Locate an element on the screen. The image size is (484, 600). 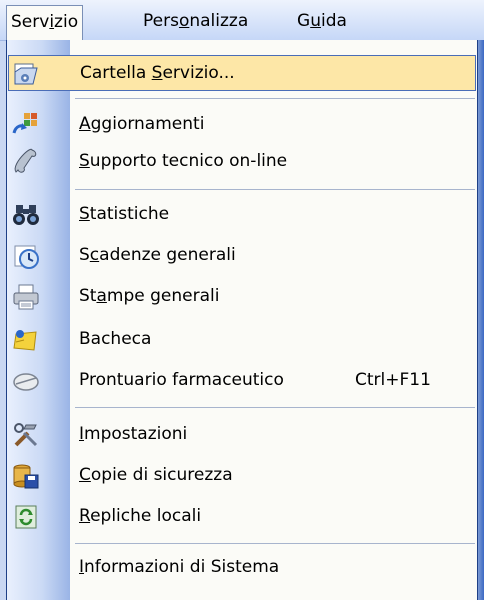
pill-icon is located at coordinates (26, 381).